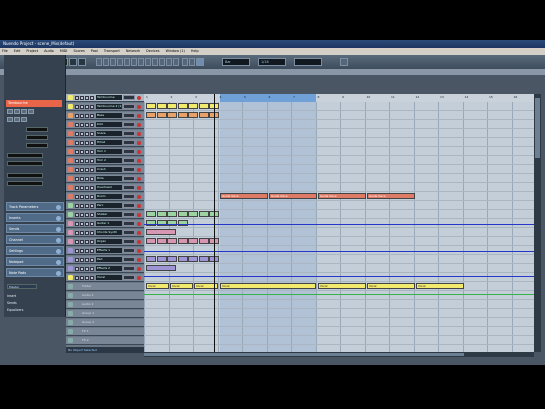 The width and height of the screenshot is (545, 409). I want to click on track-name: Perc, so click(109, 205).